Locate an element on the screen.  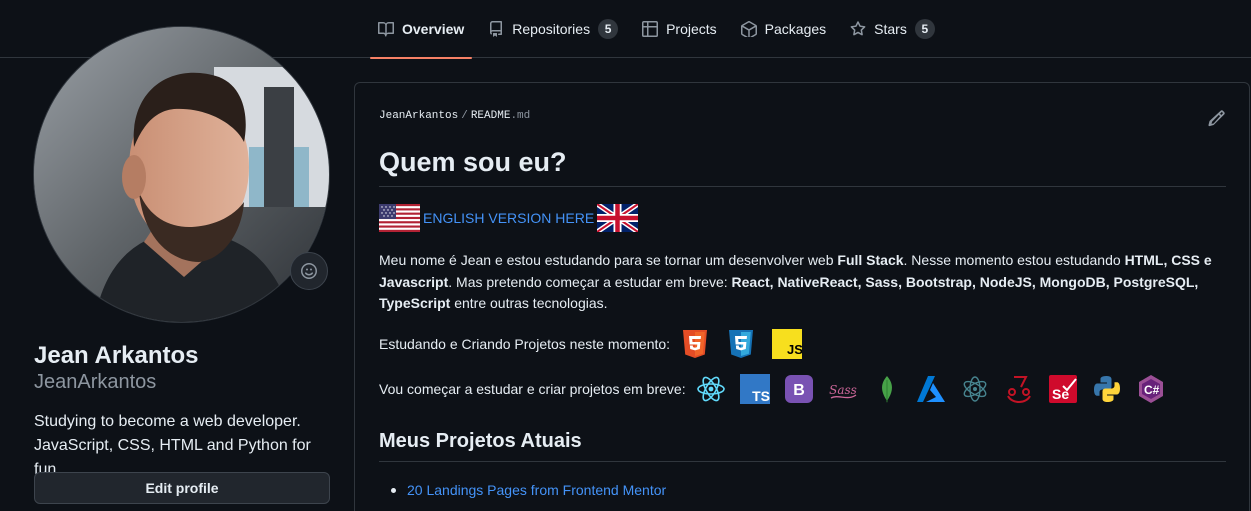
csharp-icon: C# is located at coordinates (1150, 389).